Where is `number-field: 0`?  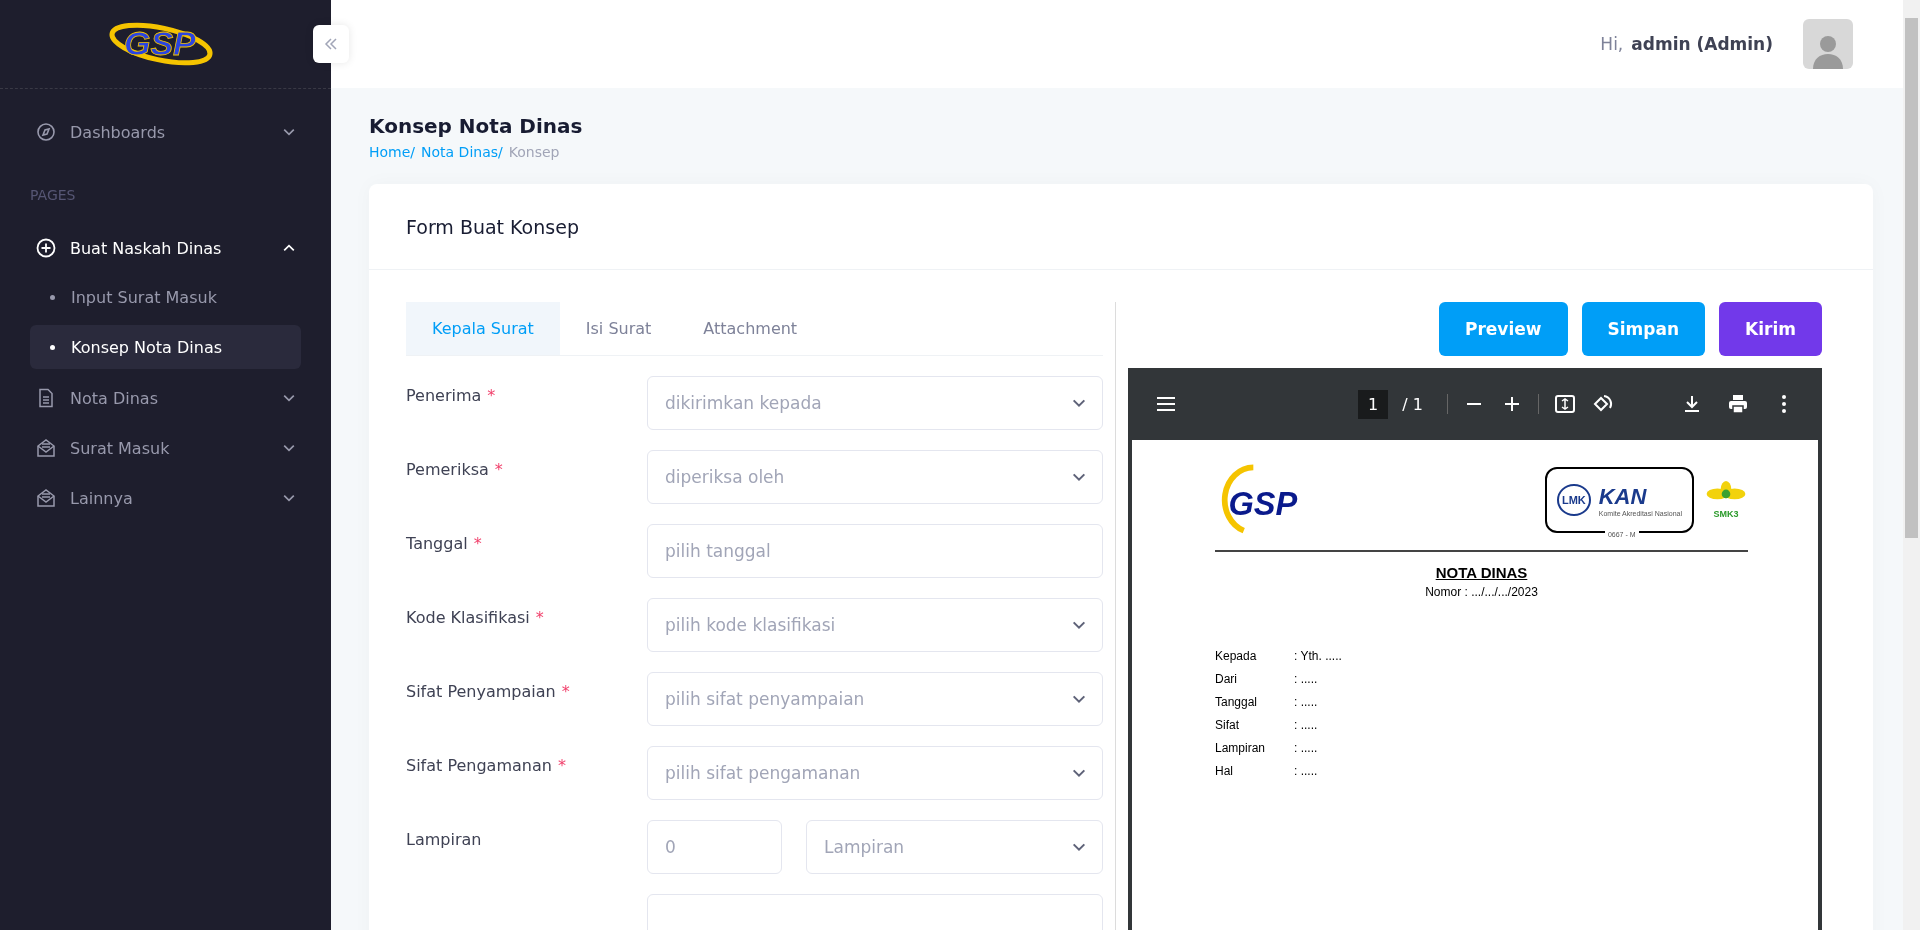 number-field: 0 is located at coordinates (714, 847).